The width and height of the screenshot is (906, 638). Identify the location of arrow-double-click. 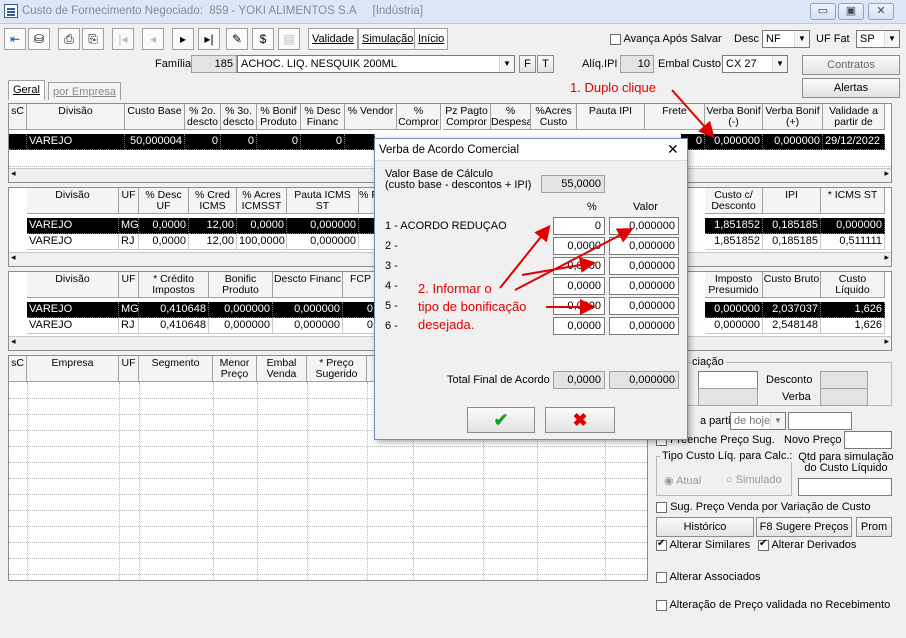
(693, 113).